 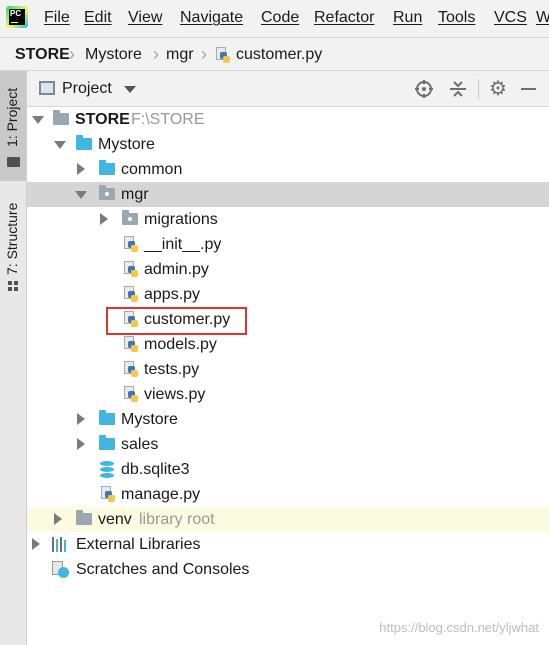 What do you see at coordinates (177, 519) in the screenshot?
I see `tree-hint: library root` at bounding box center [177, 519].